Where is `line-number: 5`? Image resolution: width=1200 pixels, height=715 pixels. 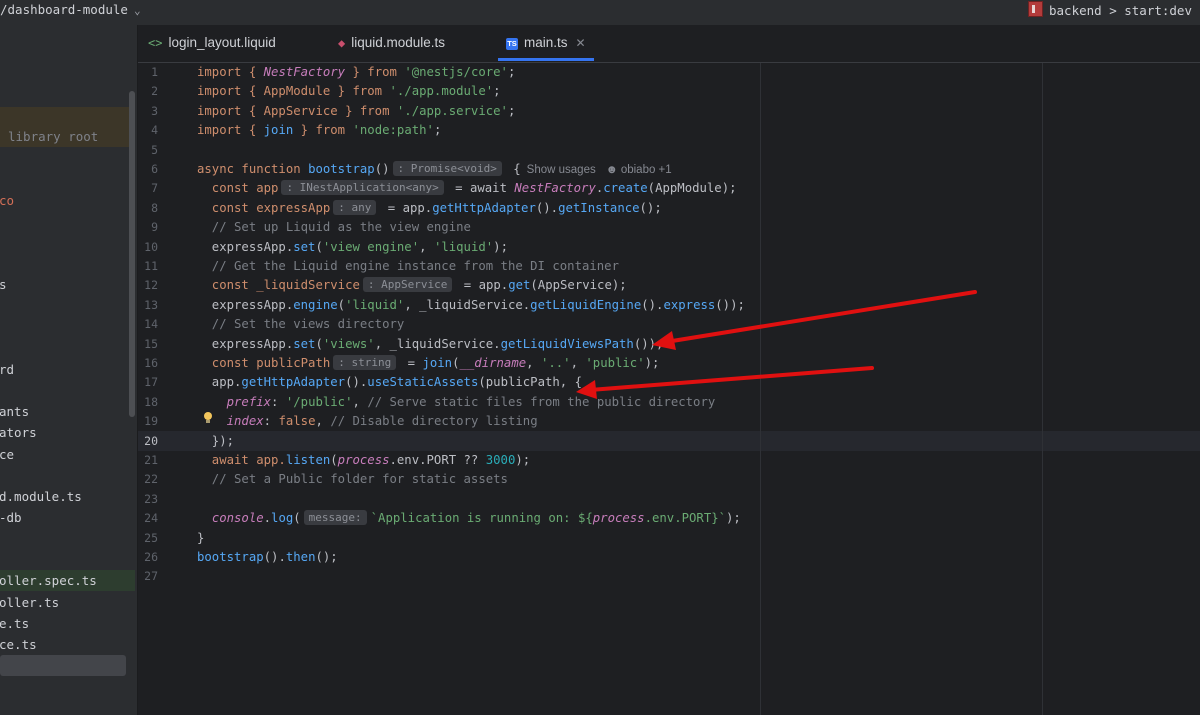 line-number: 5 is located at coordinates (154, 149).